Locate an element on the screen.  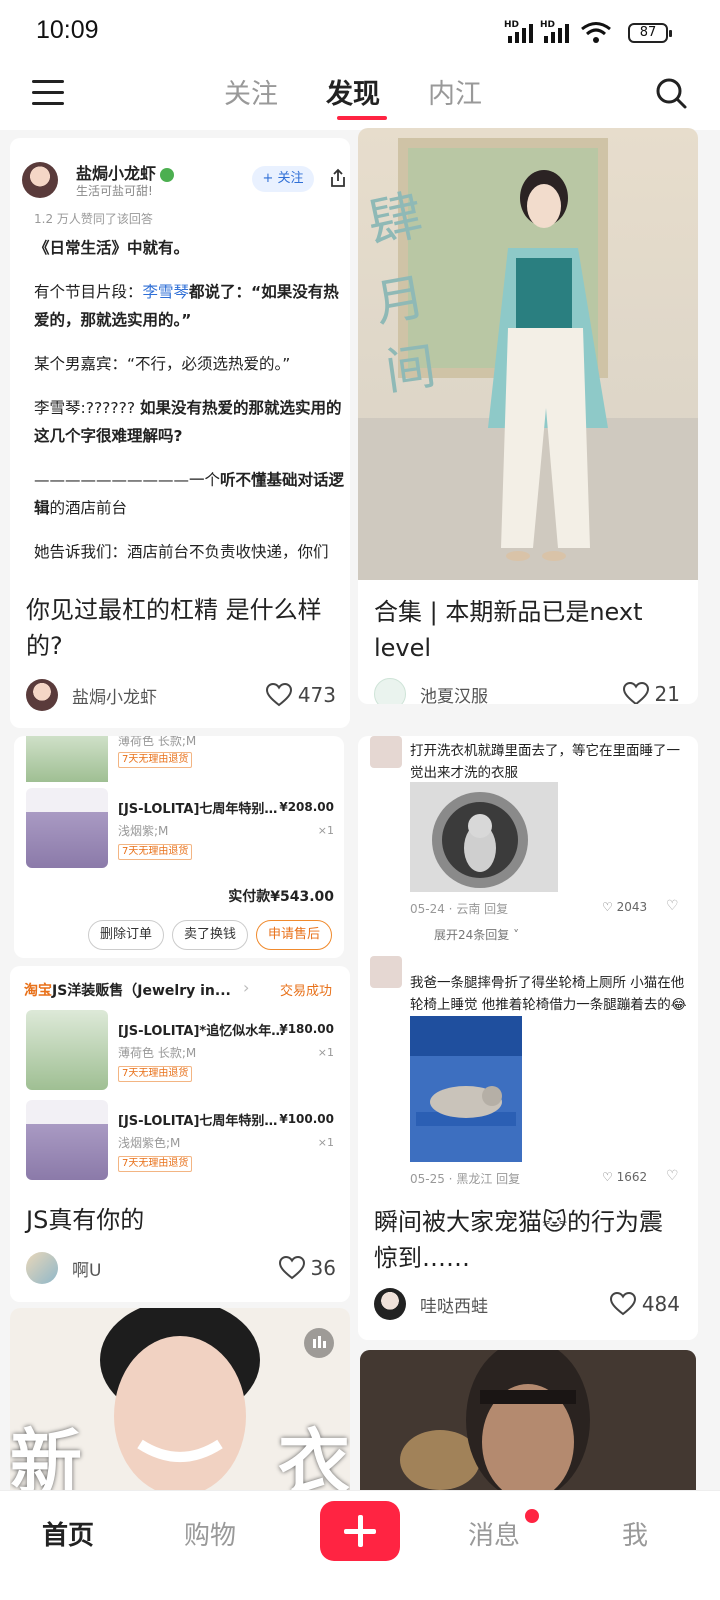
answer-text: 的酒店前台 is located at coordinates (88, 508).